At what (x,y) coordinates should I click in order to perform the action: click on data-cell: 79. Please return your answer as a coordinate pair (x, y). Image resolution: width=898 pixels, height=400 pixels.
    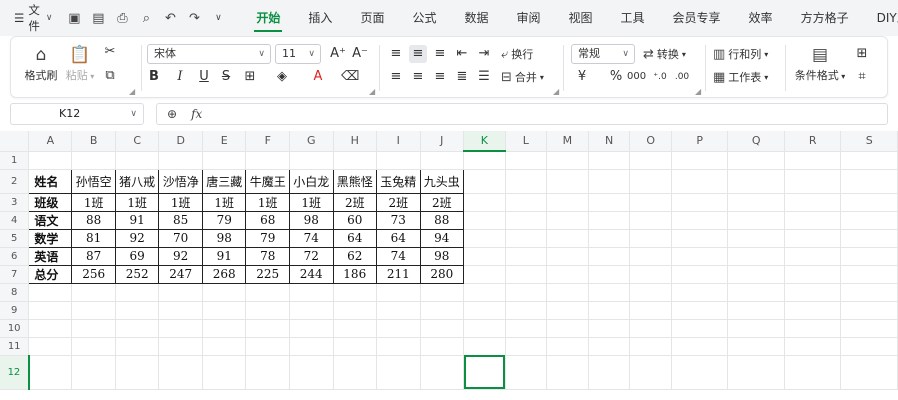
    Looking at the image, I should click on (267, 238).